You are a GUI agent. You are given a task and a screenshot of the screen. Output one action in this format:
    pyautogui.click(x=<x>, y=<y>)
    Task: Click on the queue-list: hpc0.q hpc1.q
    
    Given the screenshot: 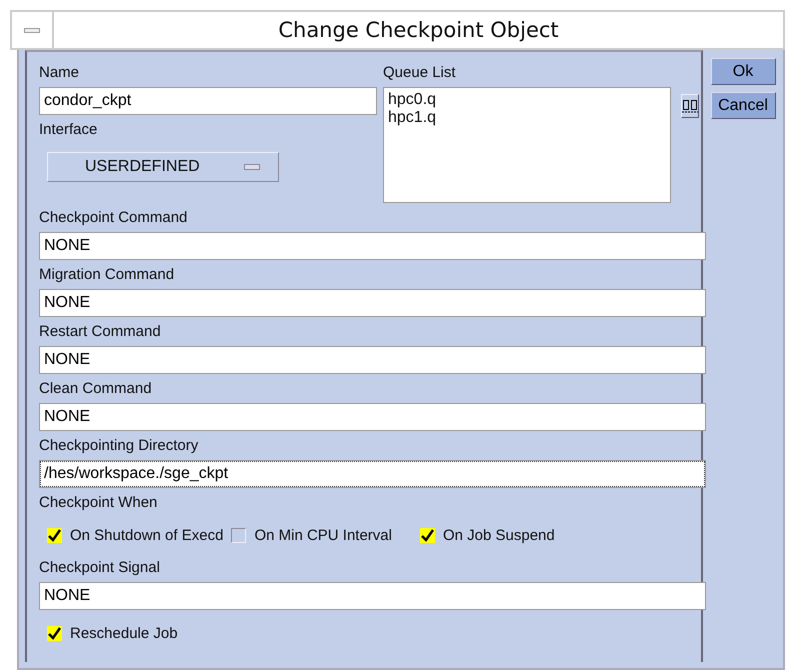 What is the action you would take?
    pyautogui.click(x=527, y=145)
    